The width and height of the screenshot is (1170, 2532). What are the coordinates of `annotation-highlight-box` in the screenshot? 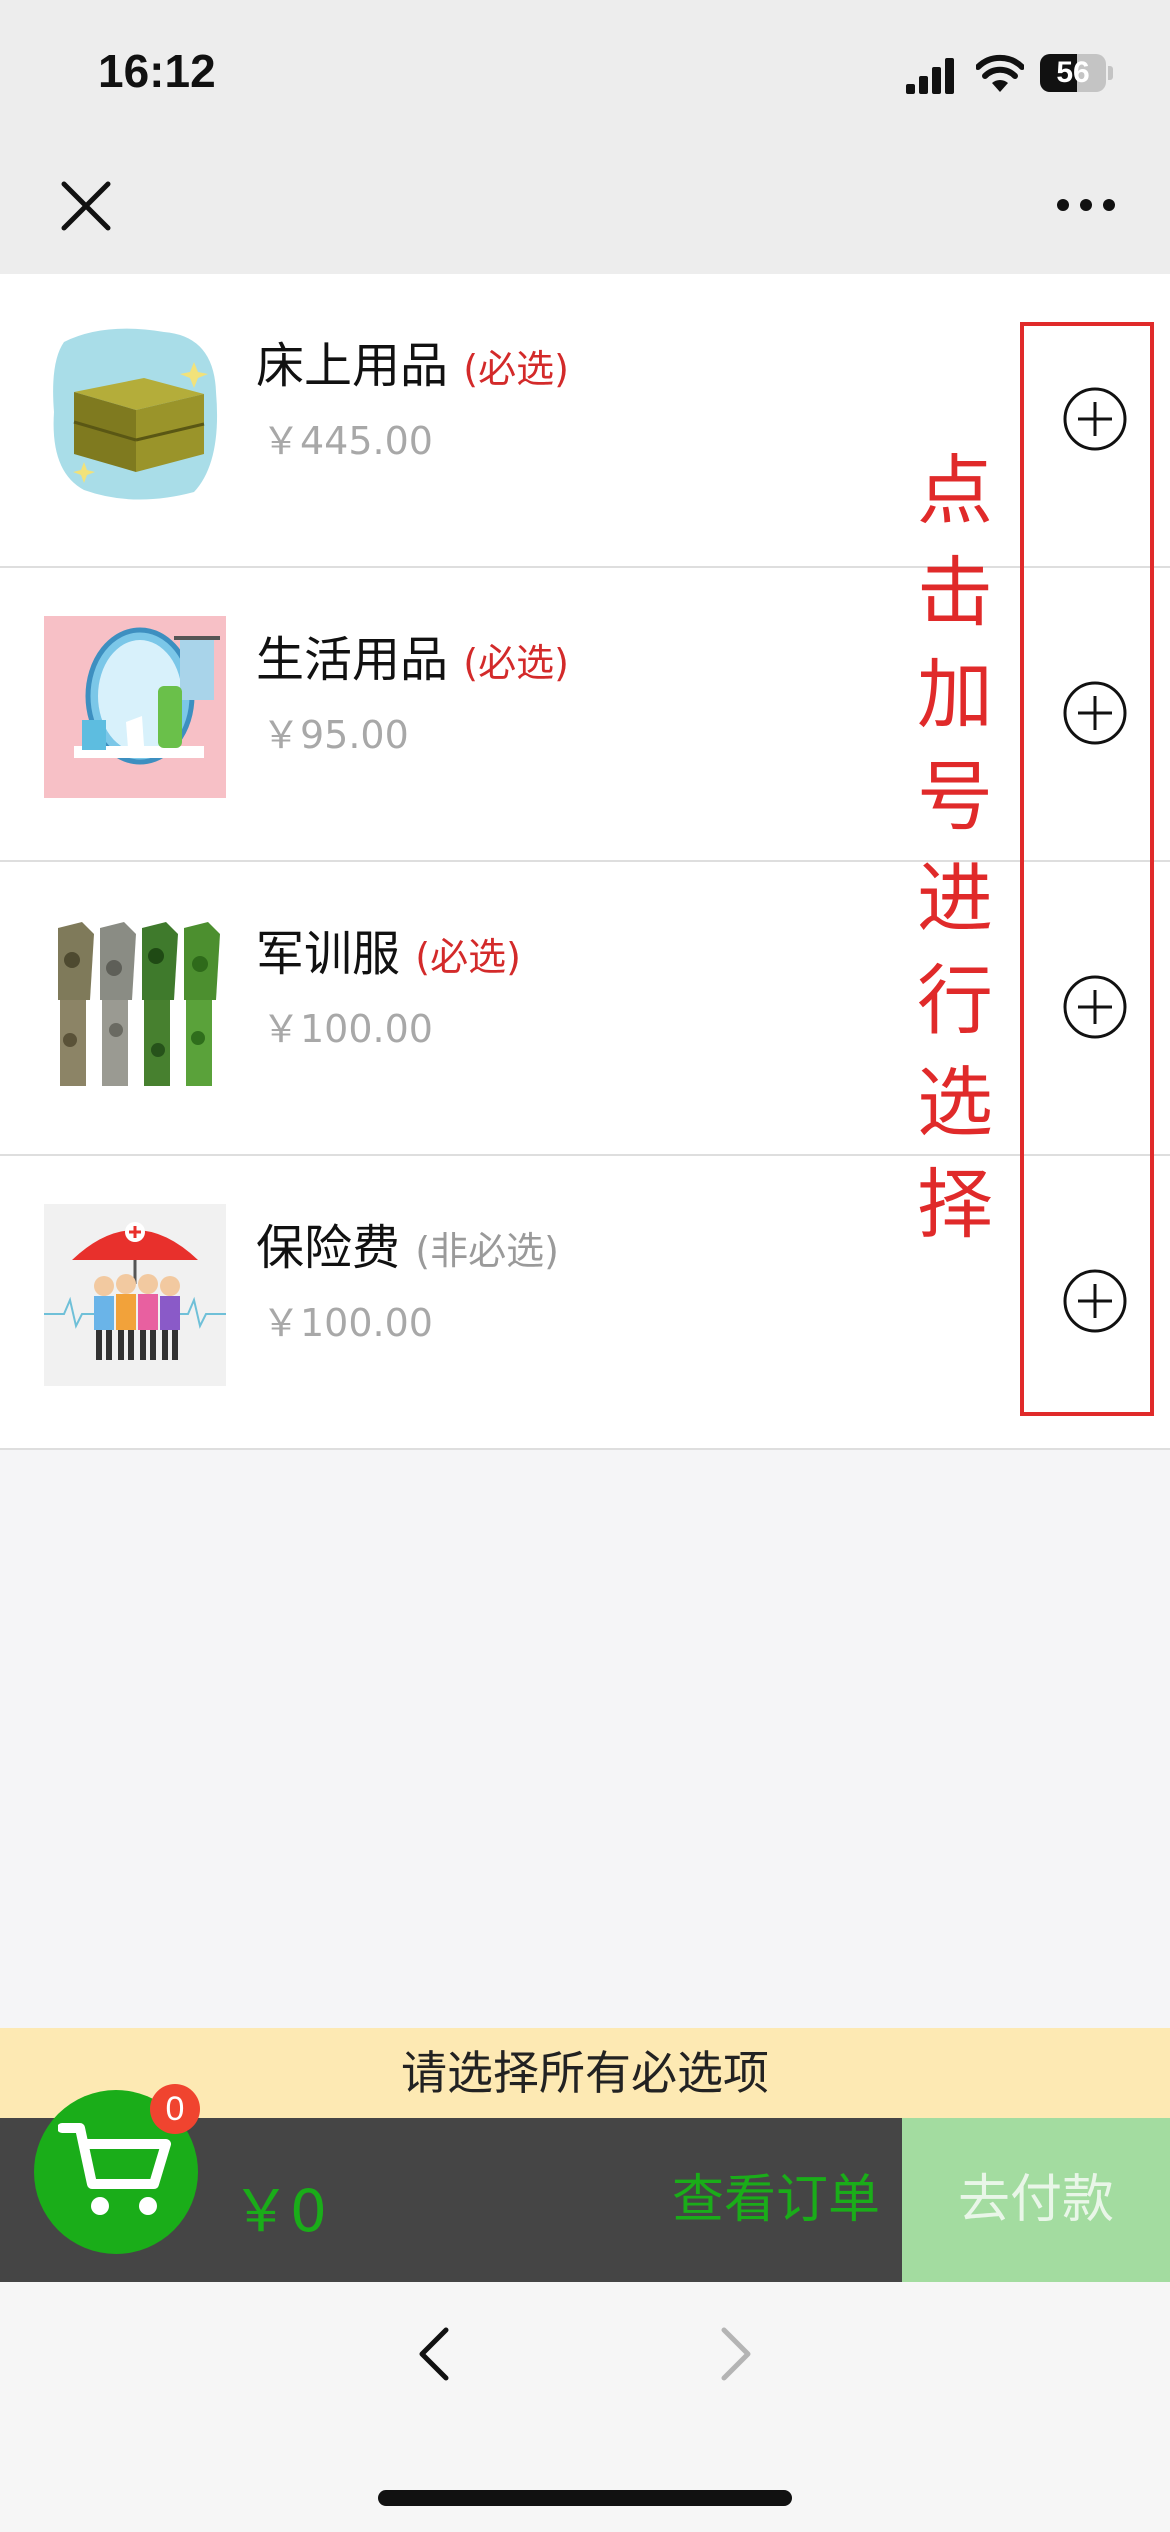 It's located at (1087, 869).